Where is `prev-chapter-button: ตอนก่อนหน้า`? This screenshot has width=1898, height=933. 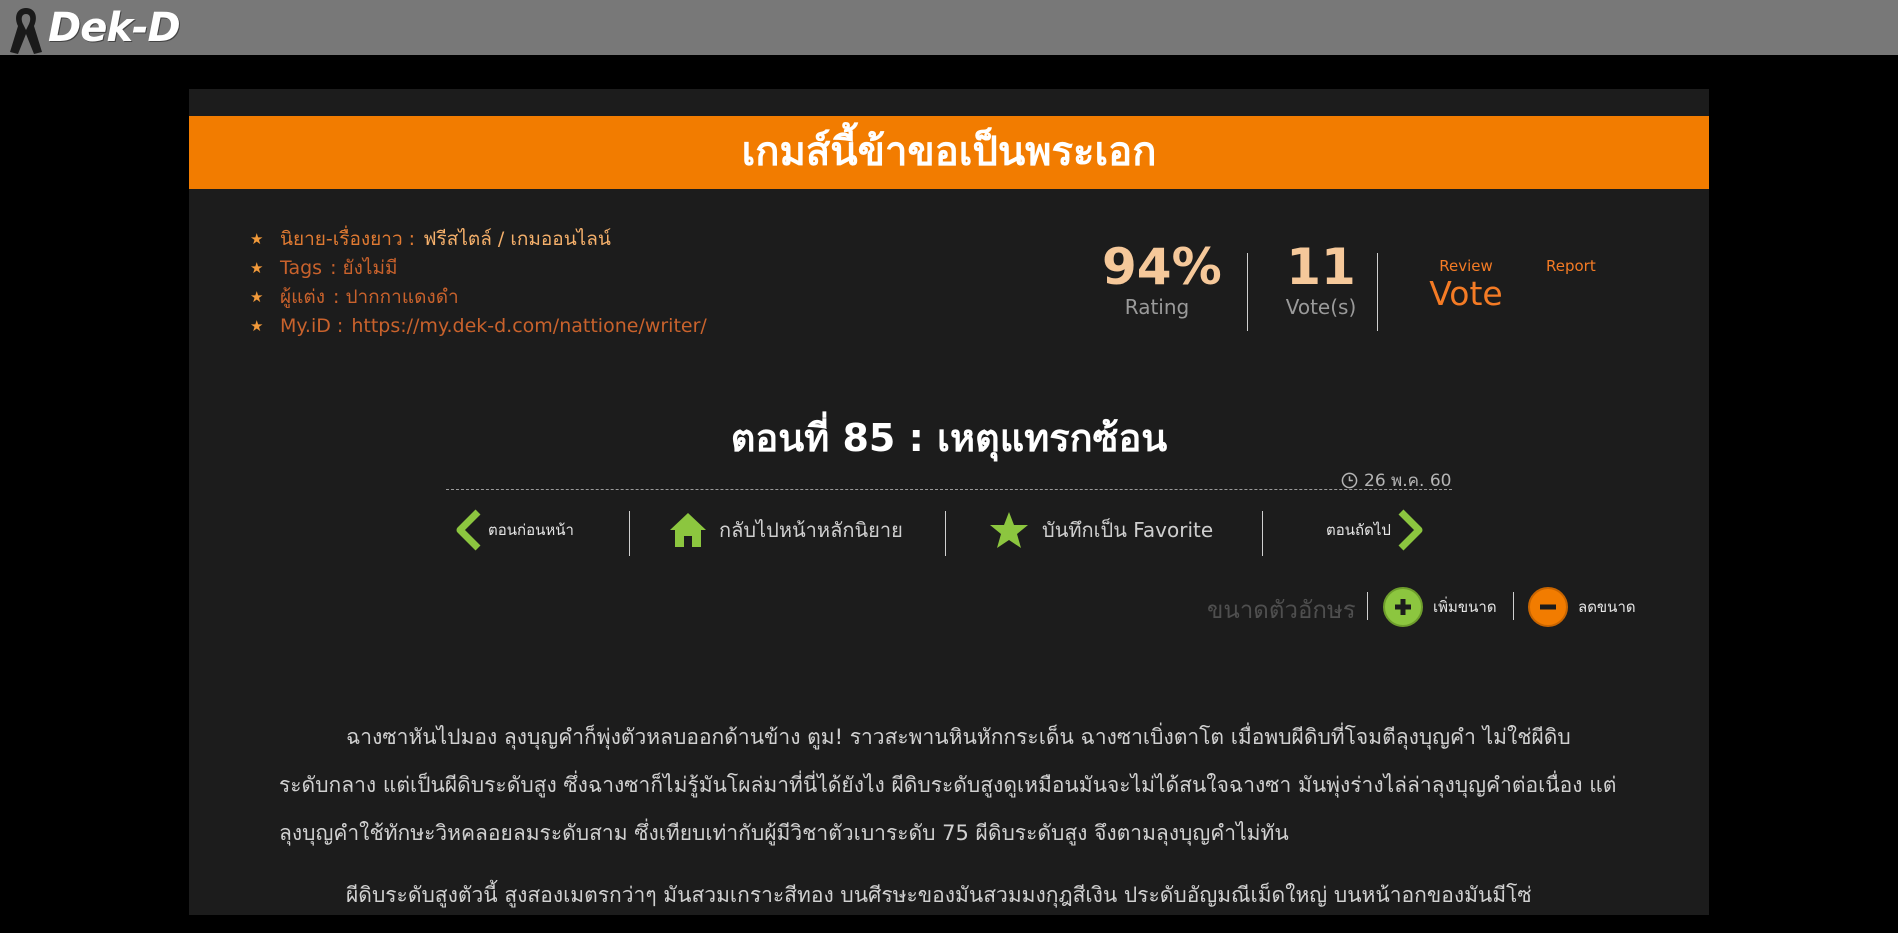 prev-chapter-button: ตอนก่อนหน้า is located at coordinates (514, 530).